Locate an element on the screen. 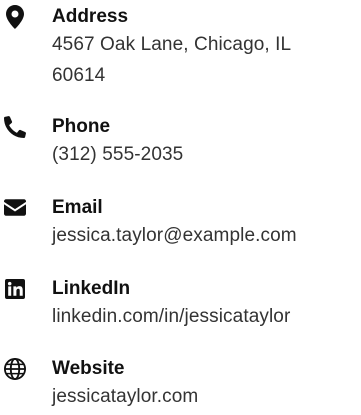 The height and width of the screenshot is (415, 361). map-pin-icon is located at coordinates (15, 16).